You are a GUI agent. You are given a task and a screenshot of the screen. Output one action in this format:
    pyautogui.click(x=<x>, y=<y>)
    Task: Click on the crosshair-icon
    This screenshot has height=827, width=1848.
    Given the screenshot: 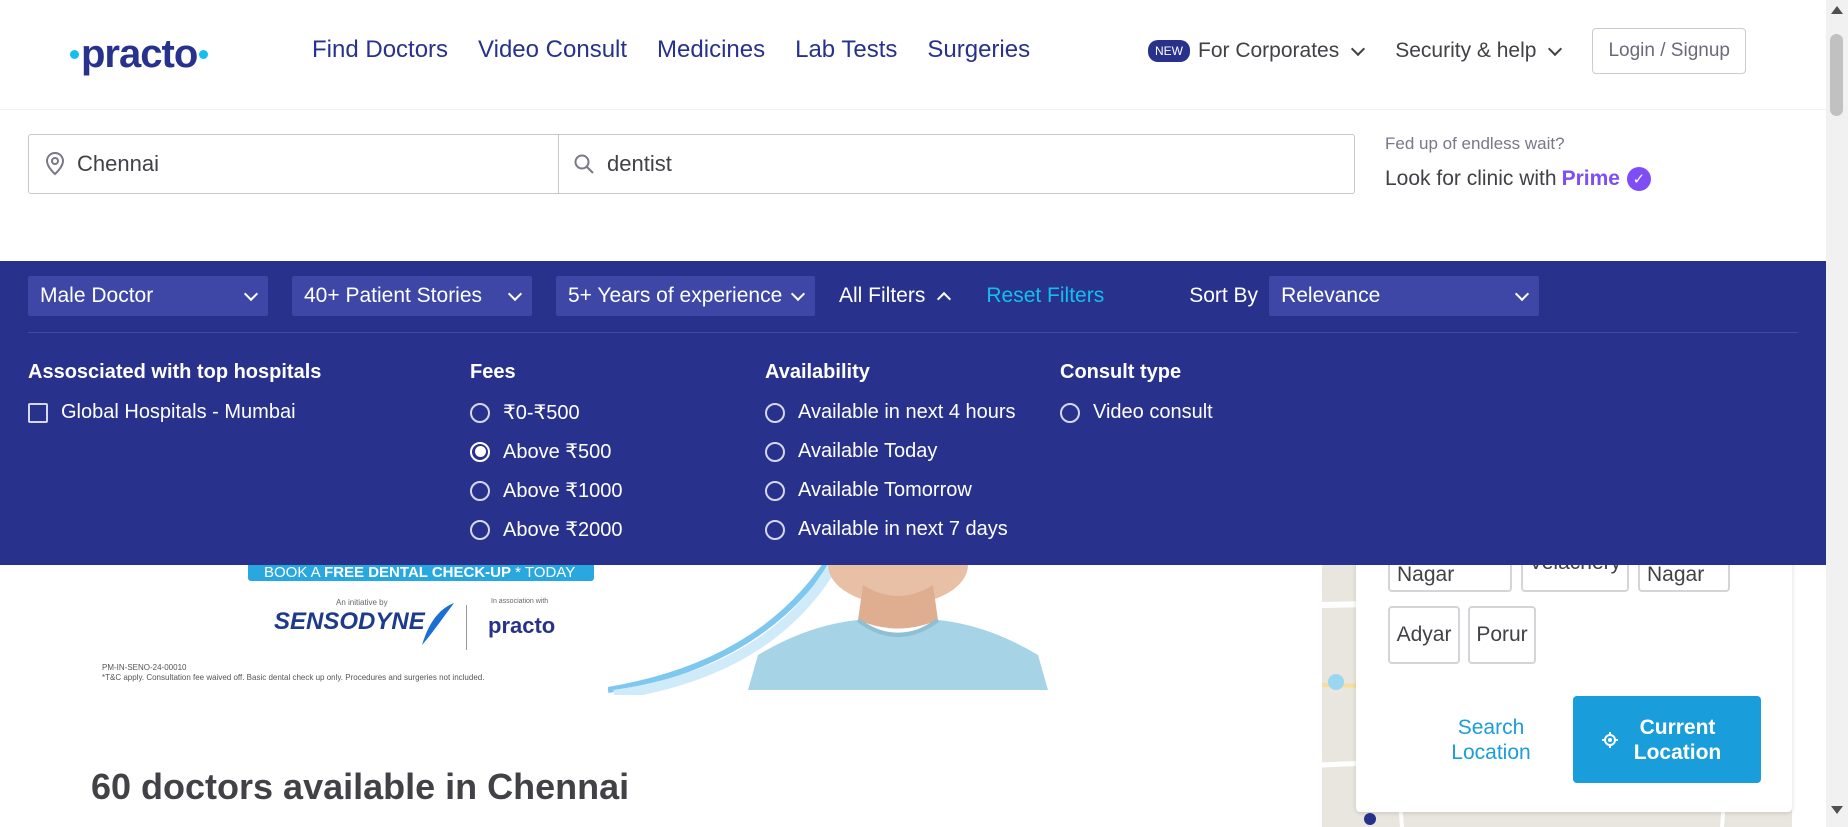 What is the action you would take?
    pyautogui.click(x=1609, y=739)
    